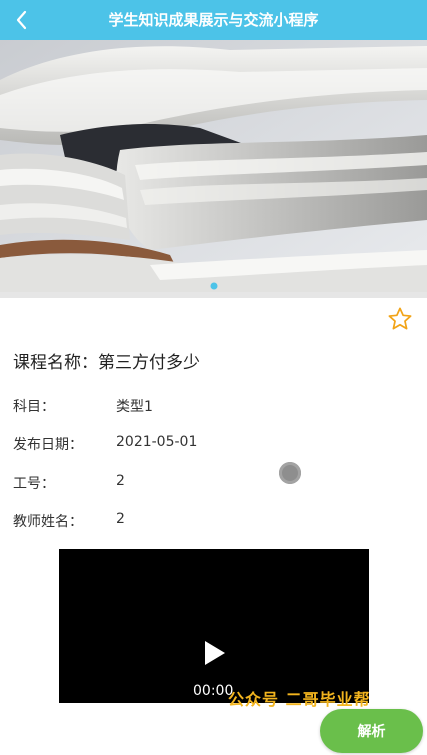 This screenshot has width=427, height=755. Describe the element at coordinates (290, 473) in the screenshot. I see `floating-dot` at that location.